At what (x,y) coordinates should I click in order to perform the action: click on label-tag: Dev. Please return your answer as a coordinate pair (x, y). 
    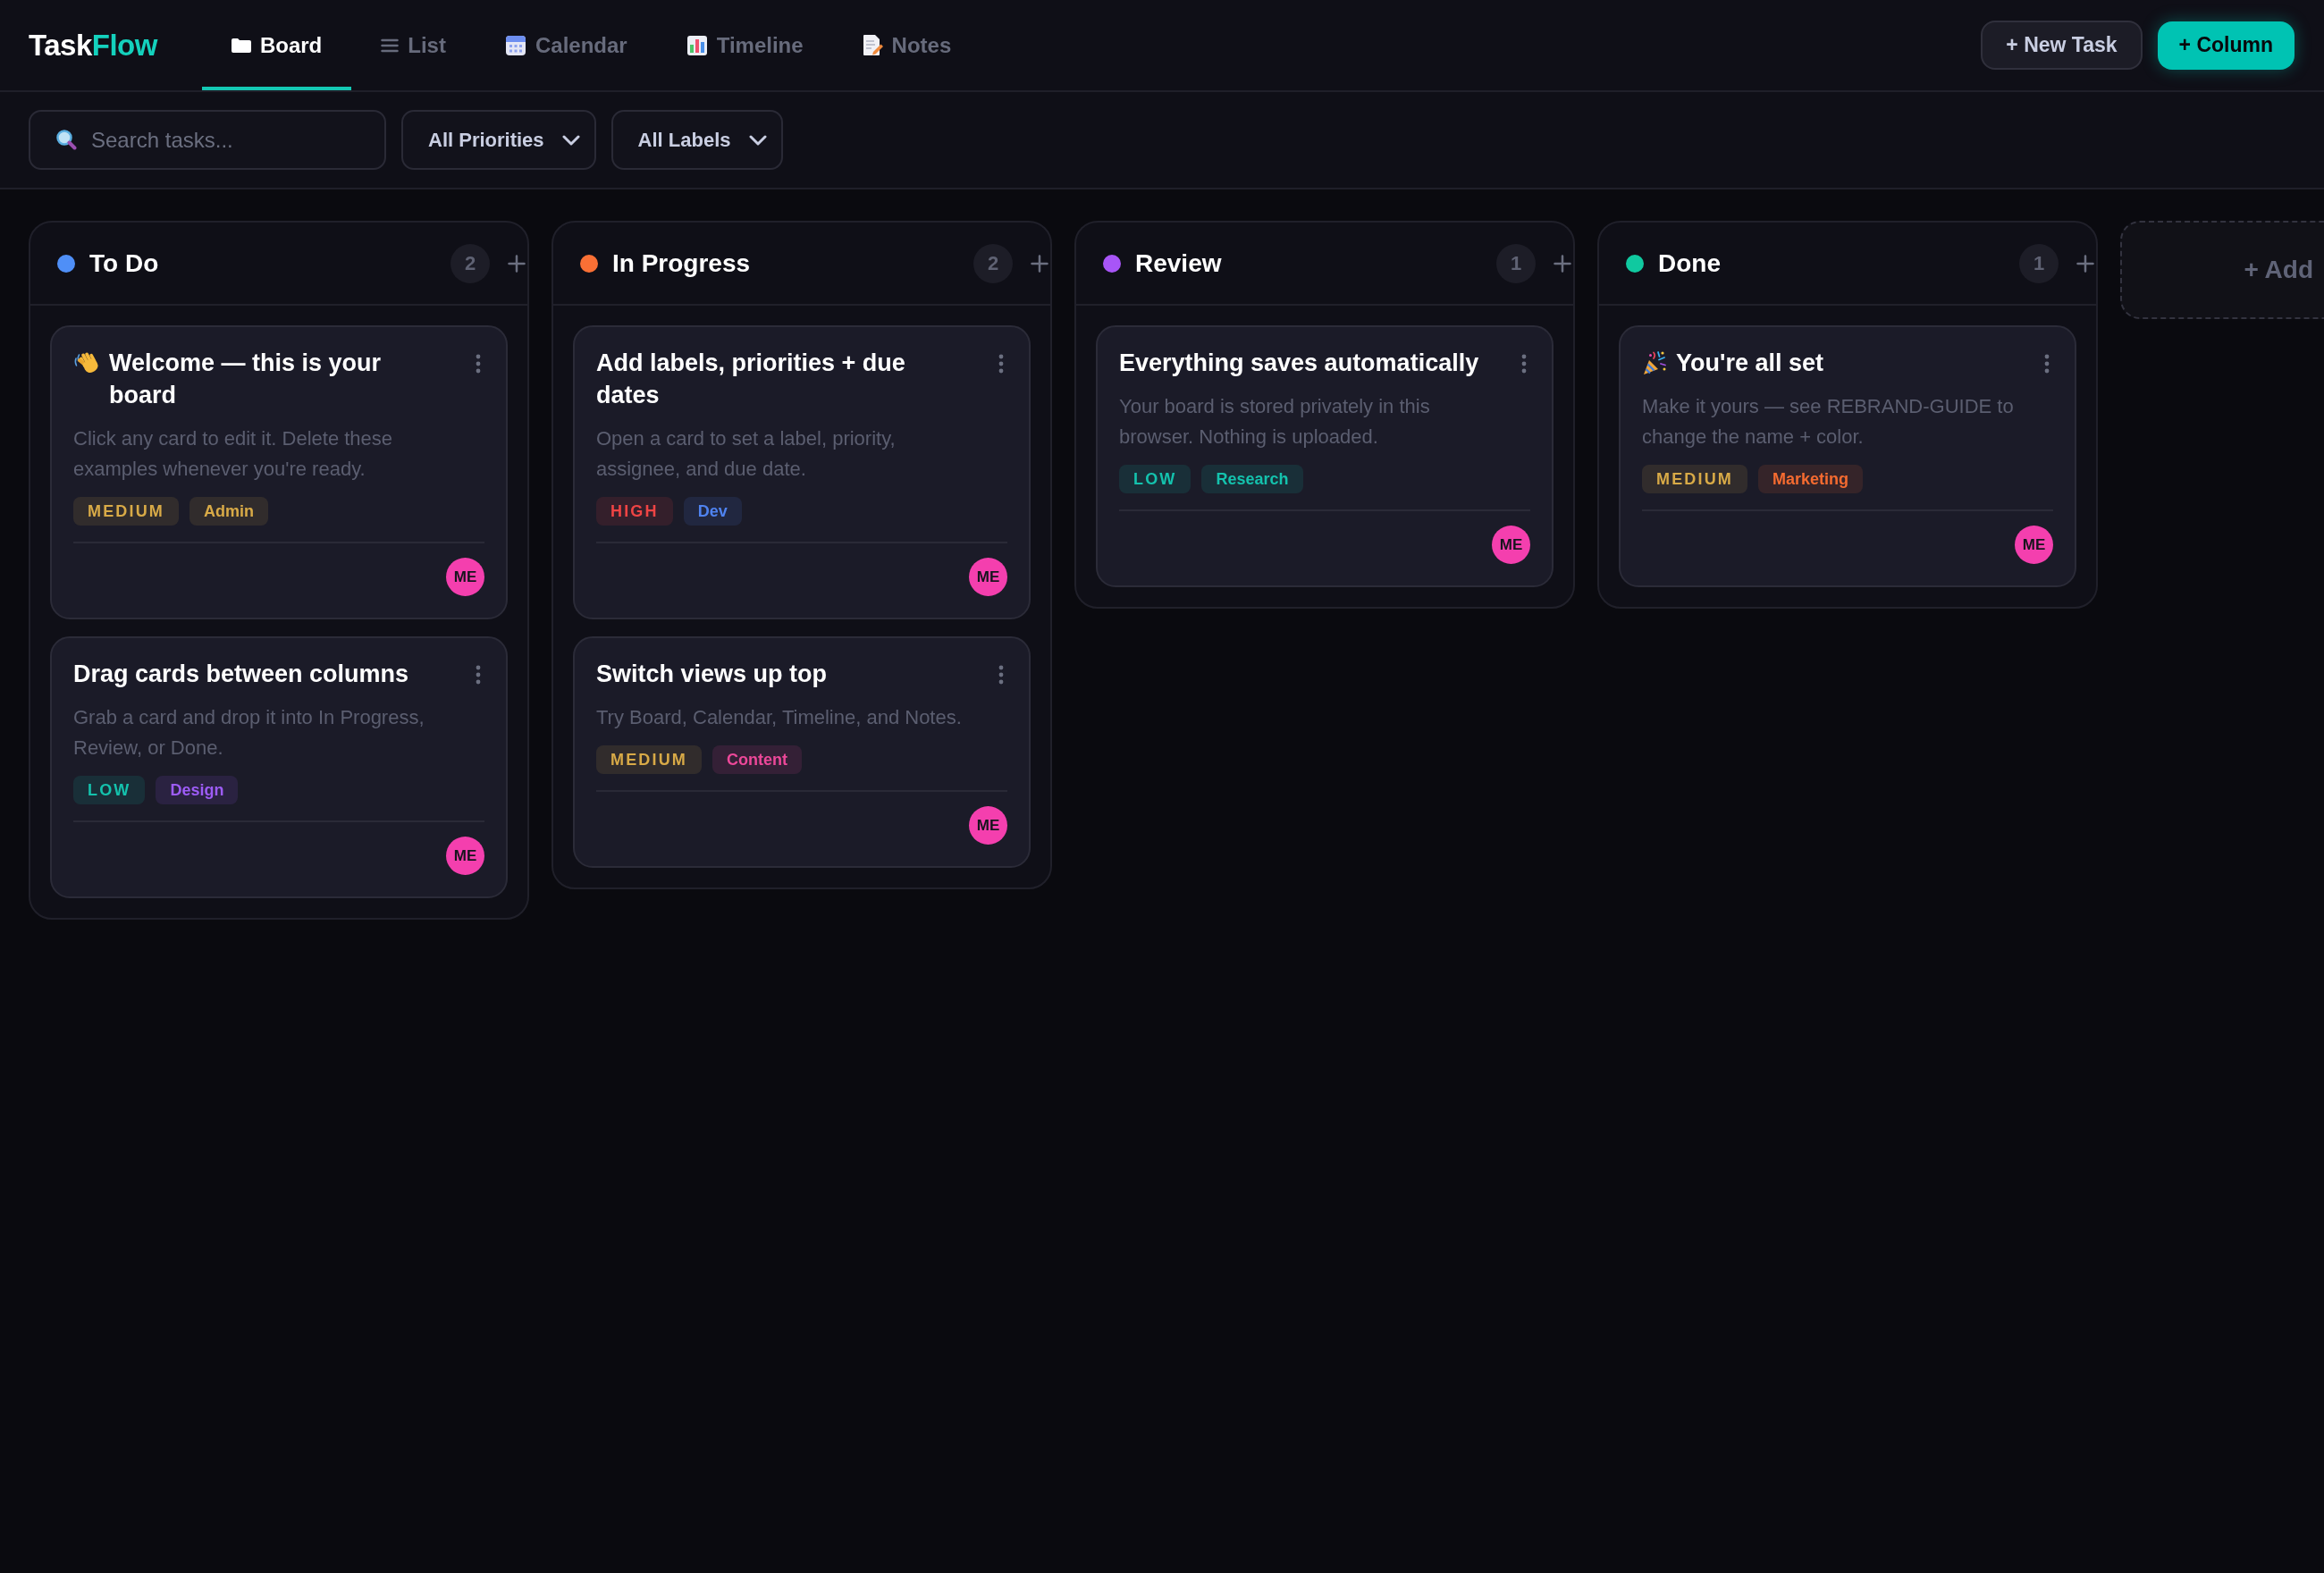
    Looking at the image, I should click on (713, 512).